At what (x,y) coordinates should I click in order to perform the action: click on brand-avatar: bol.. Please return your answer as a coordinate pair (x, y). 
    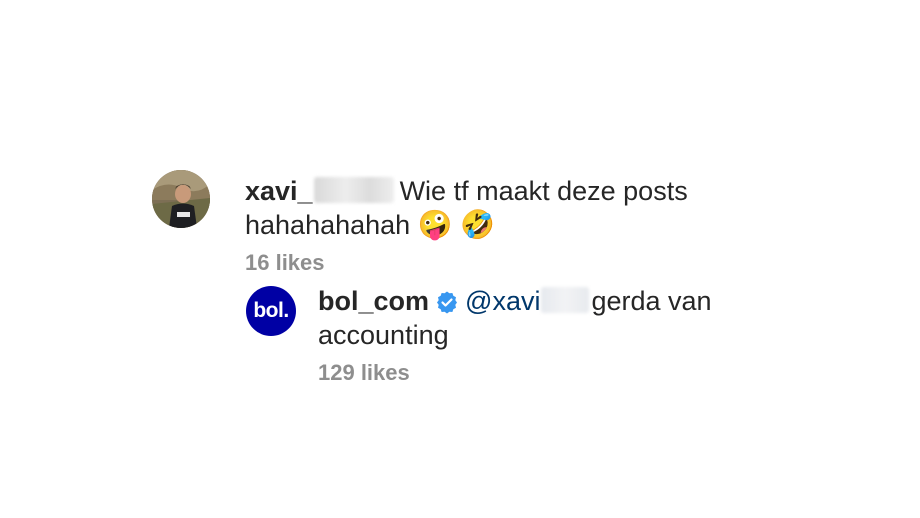
    Looking at the image, I should click on (271, 311).